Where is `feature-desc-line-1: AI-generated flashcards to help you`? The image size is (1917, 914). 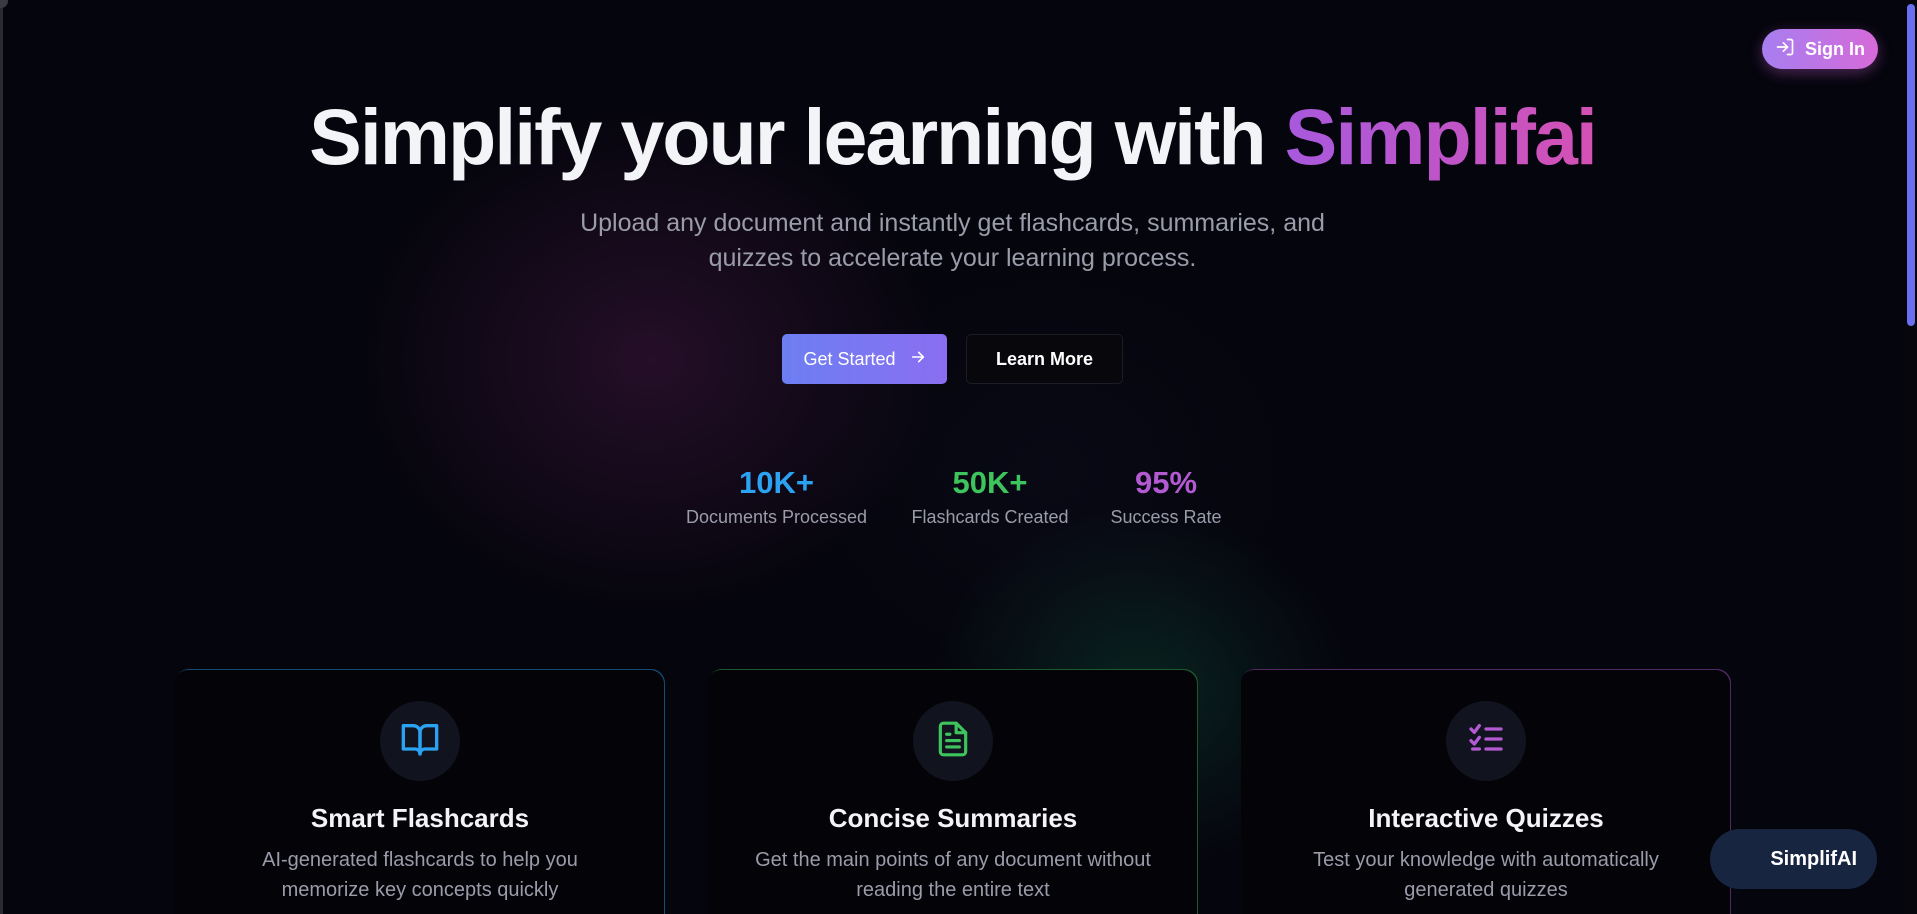
feature-desc-line-1: AI-generated flashcards to help you is located at coordinates (420, 860).